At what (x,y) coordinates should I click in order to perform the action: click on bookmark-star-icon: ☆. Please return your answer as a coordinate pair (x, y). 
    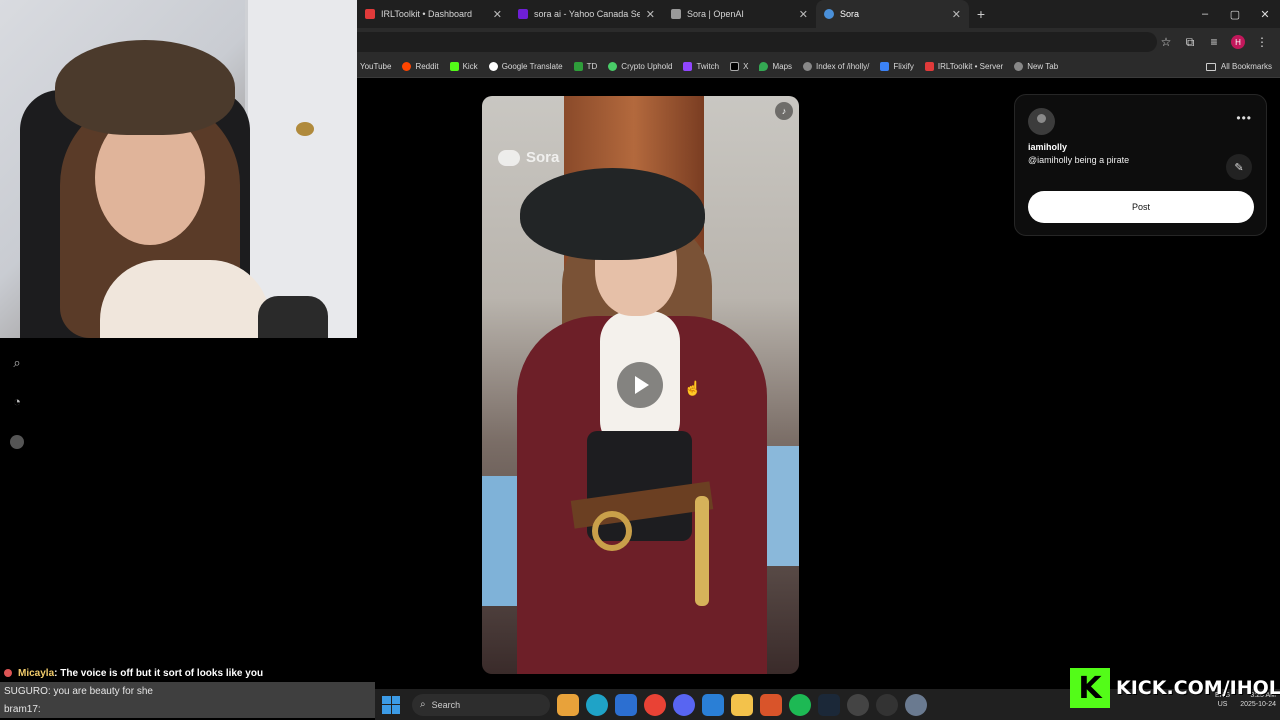
    Looking at the image, I should click on (1166, 42).